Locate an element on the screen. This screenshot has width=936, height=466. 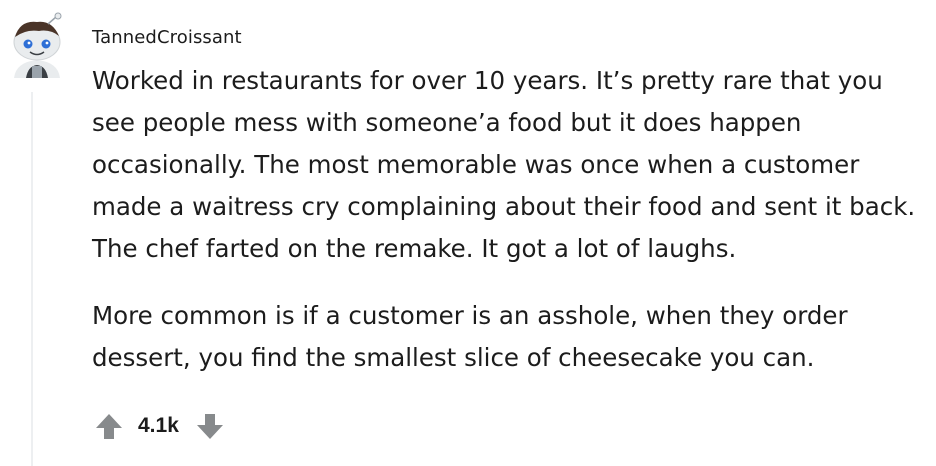
vote-score: 4.1k is located at coordinates (158, 425).